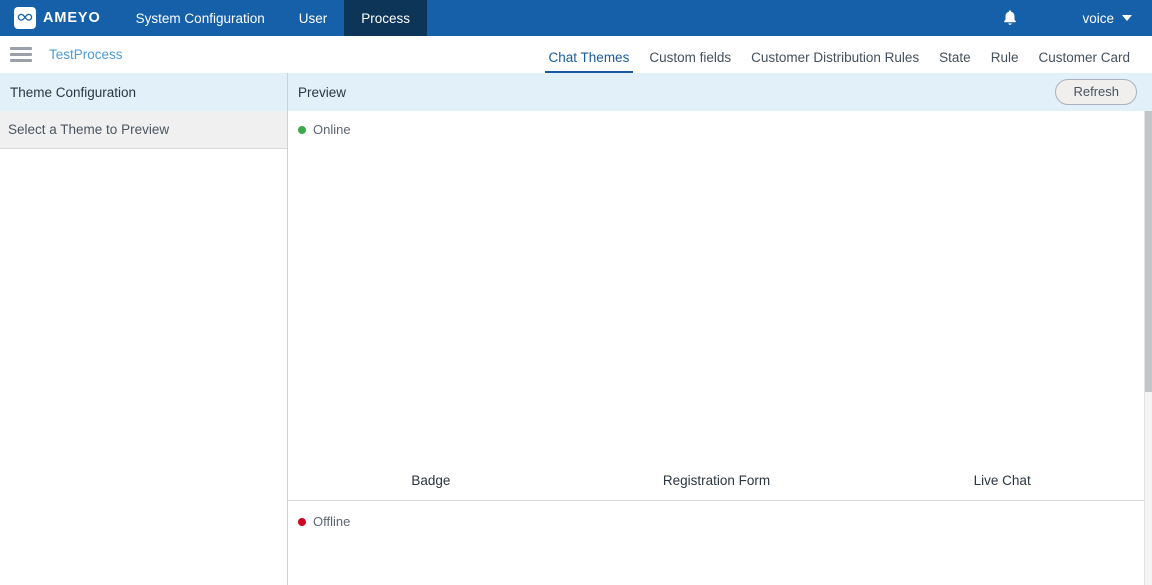 This screenshot has height=585, width=1152. I want to click on tab-chat-themes: Chat Themes, so click(589, 61).